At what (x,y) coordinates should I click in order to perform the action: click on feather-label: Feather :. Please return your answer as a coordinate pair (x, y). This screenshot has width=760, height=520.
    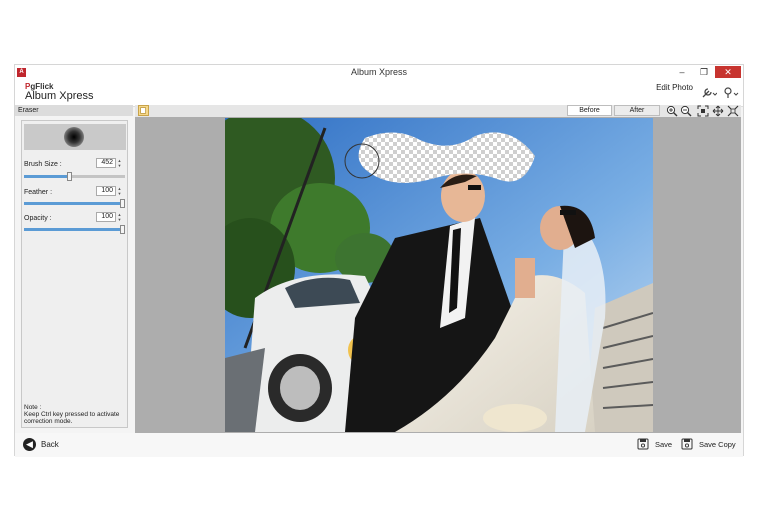
    Looking at the image, I should click on (38, 192).